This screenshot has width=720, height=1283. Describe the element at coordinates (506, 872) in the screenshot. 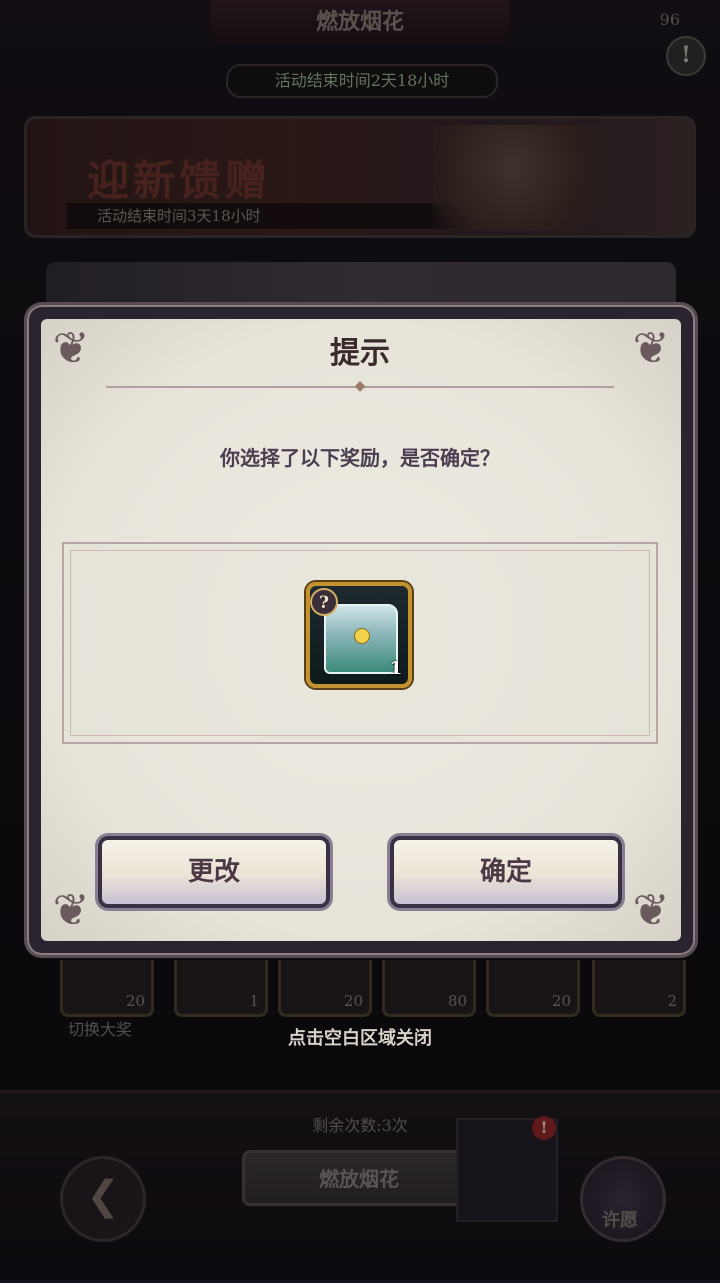

I see `confirm-button: 确定` at that location.